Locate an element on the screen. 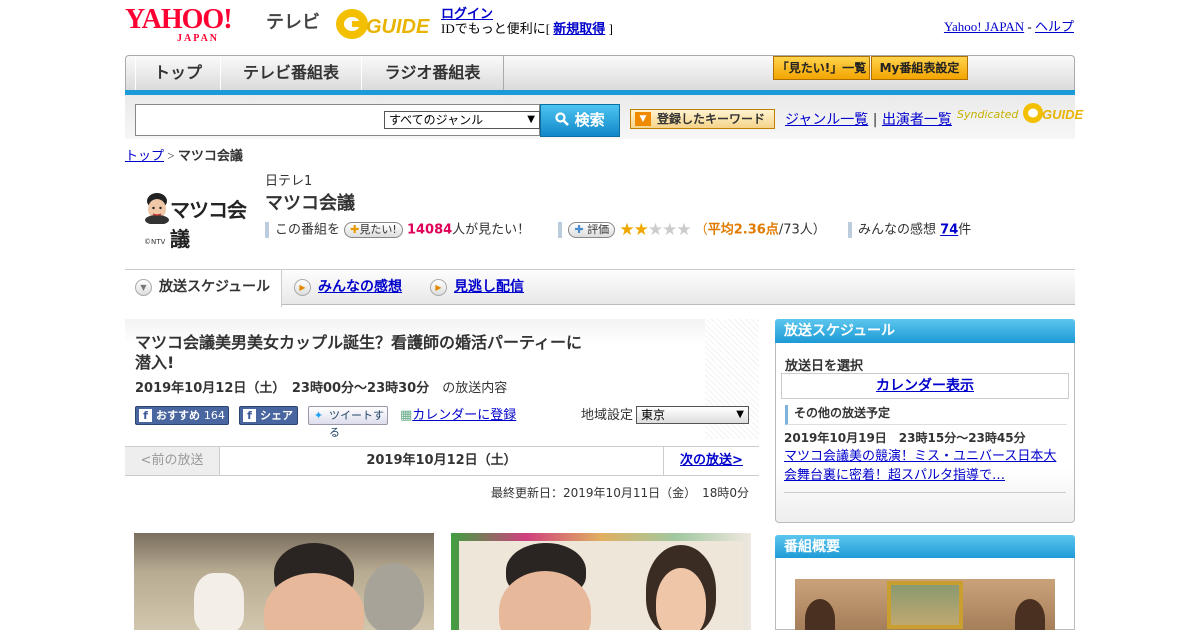 The height and width of the screenshot is (630, 1200). facebook-recommend-count: 164 is located at coordinates (214, 415).